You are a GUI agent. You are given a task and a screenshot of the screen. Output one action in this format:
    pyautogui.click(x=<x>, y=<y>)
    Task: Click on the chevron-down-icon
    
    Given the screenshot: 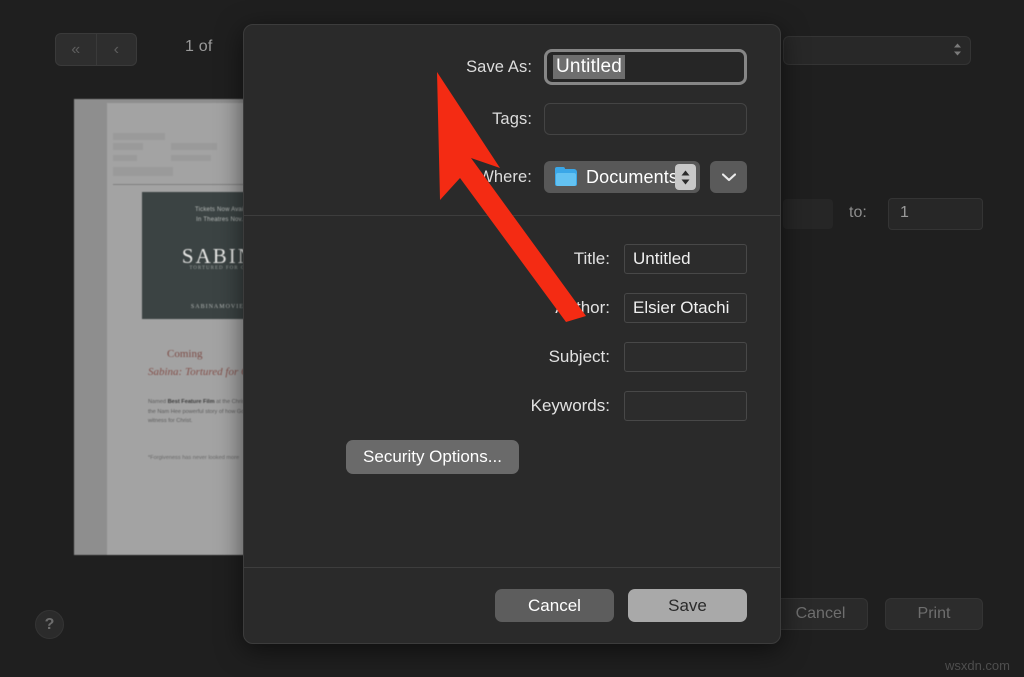 What is the action you would take?
    pyautogui.click(x=728, y=176)
    